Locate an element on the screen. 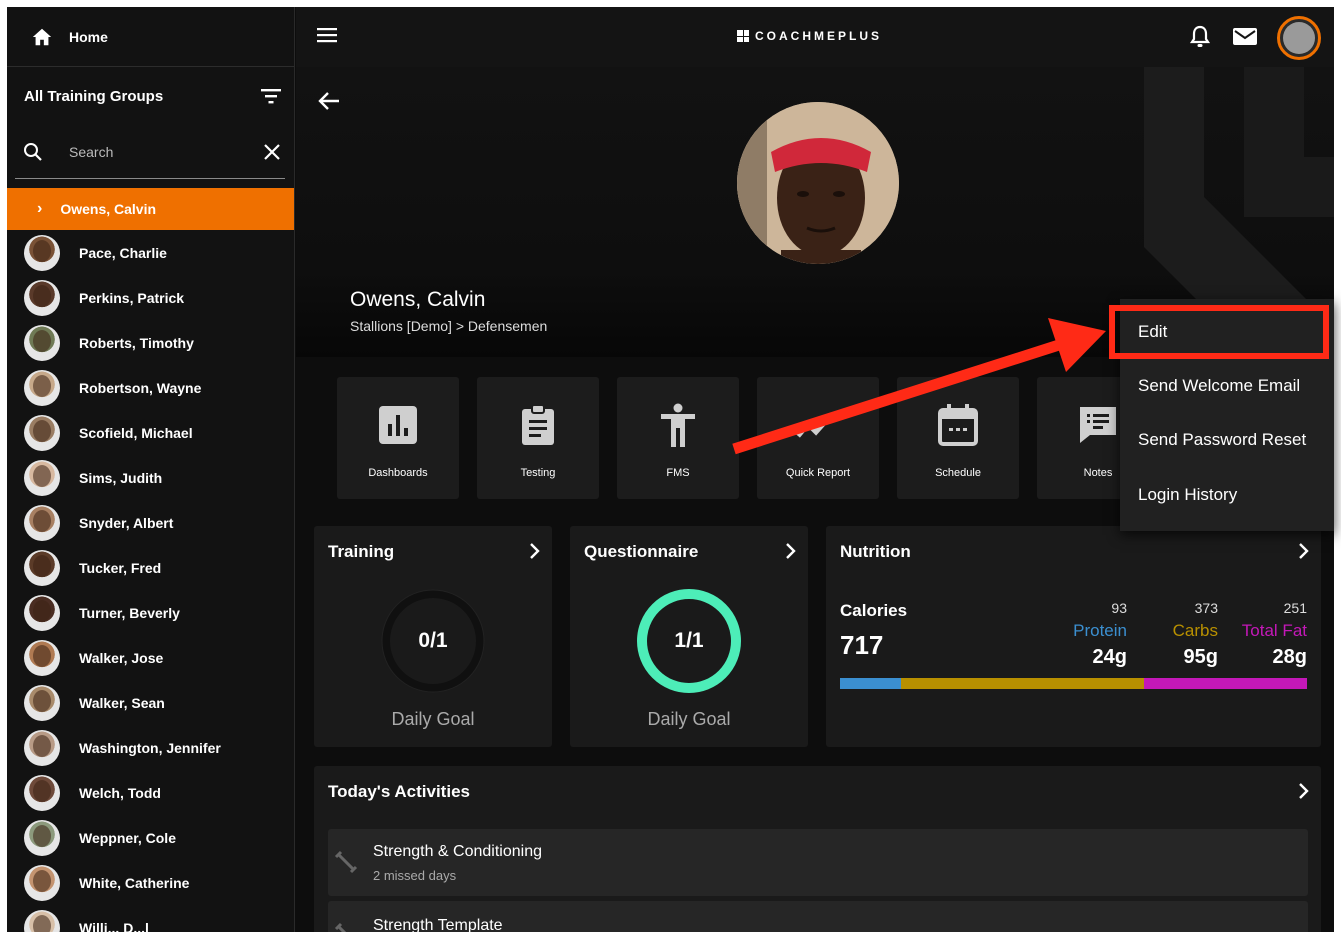 This screenshot has height=932, width=1341. macro-bar-segment is located at coordinates (1225, 683).